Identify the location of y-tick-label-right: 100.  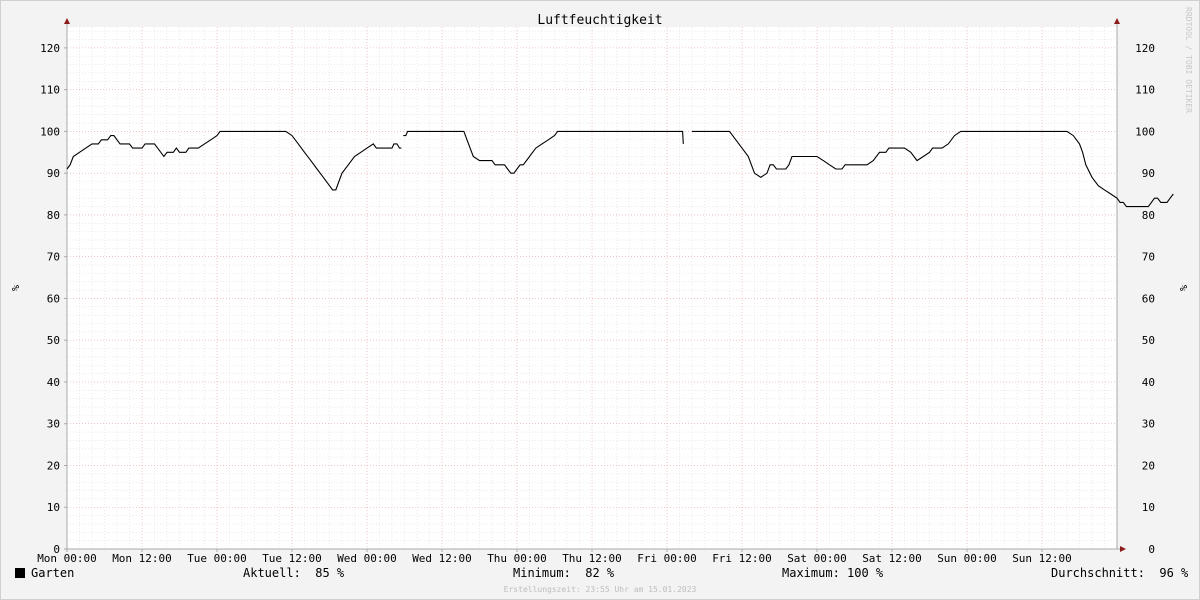
(1145, 131).